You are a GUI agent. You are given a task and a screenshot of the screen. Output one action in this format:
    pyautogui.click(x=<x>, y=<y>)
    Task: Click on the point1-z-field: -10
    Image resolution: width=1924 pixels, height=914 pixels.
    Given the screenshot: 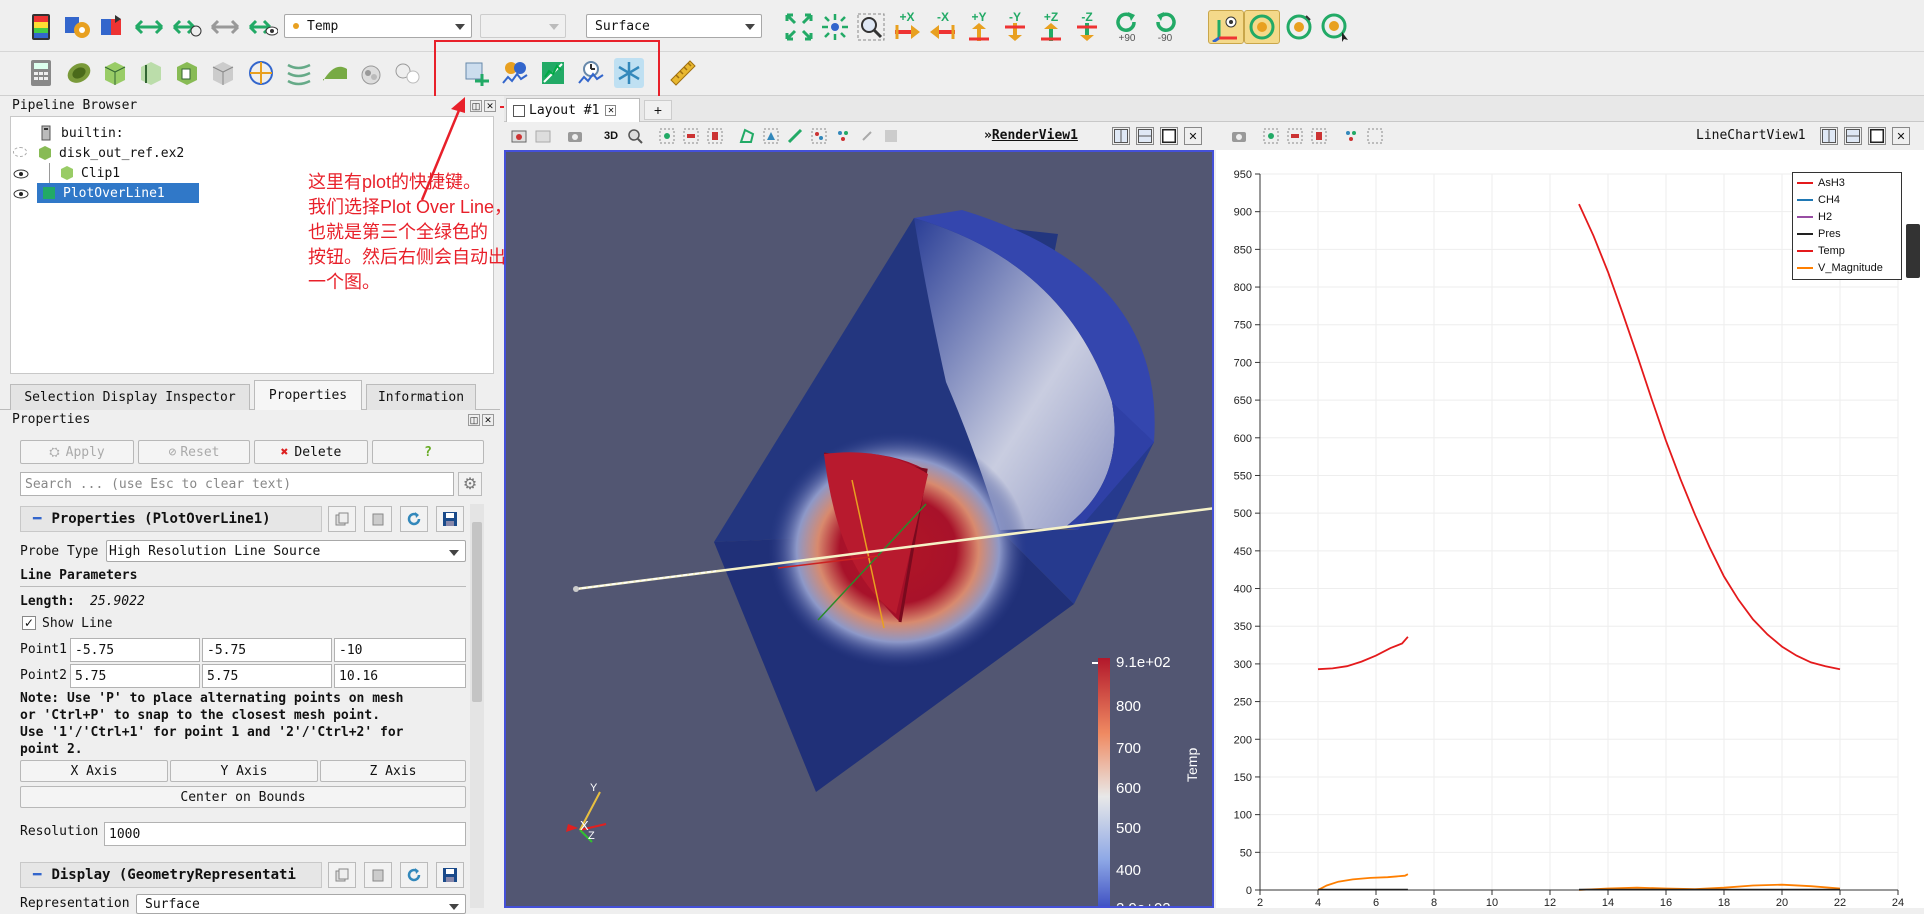 What is the action you would take?
    pyautogui.click(x=400, y=650)
    